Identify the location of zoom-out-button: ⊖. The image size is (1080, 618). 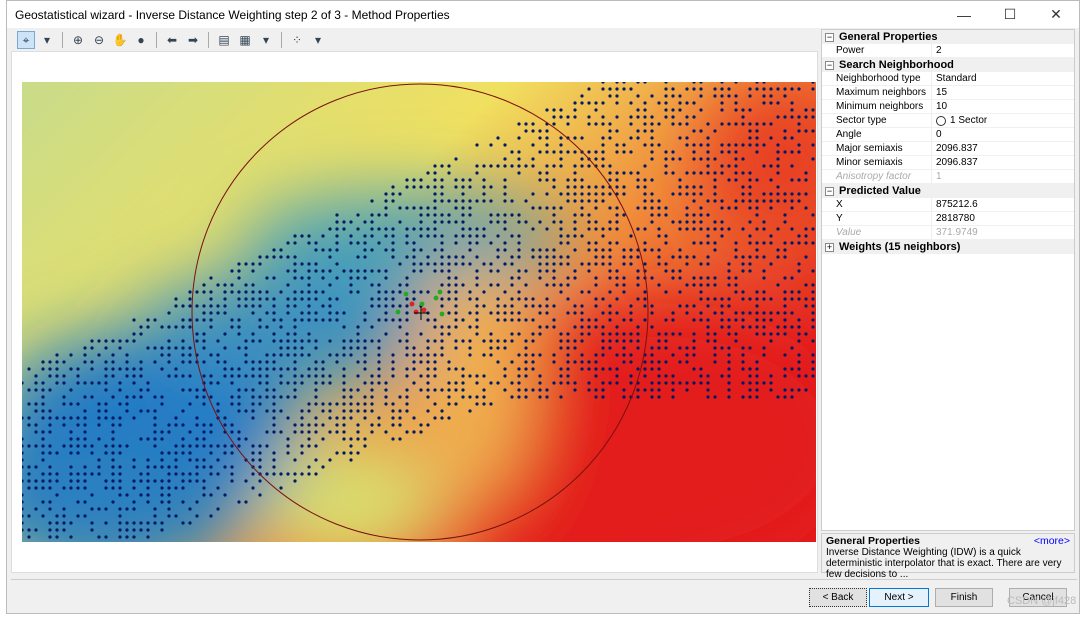
(99, 40).